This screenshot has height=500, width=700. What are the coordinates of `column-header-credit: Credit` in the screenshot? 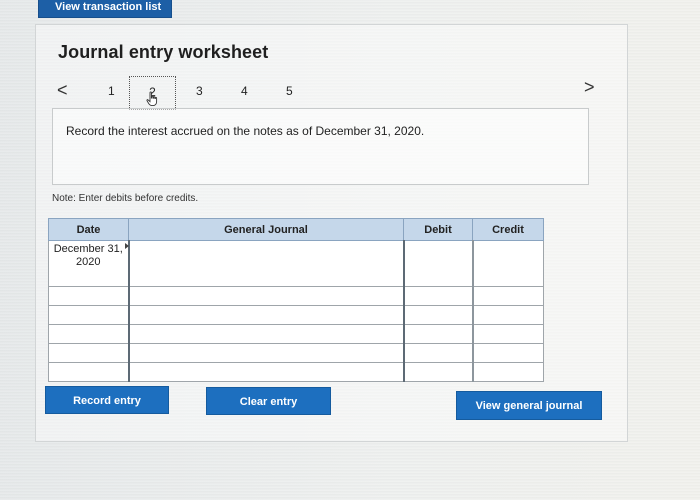 It's located at (508, 229).